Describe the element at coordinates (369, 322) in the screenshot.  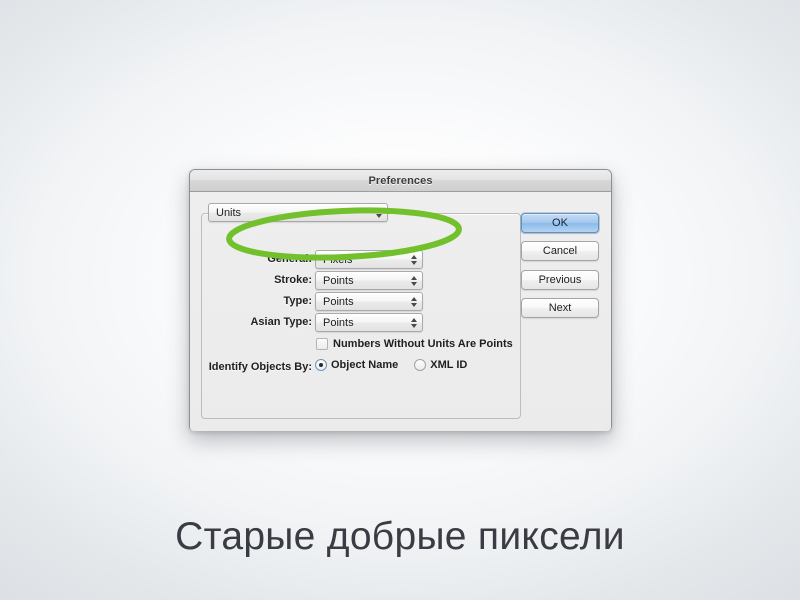
I see `asian-type-units-select: Points` at that location.